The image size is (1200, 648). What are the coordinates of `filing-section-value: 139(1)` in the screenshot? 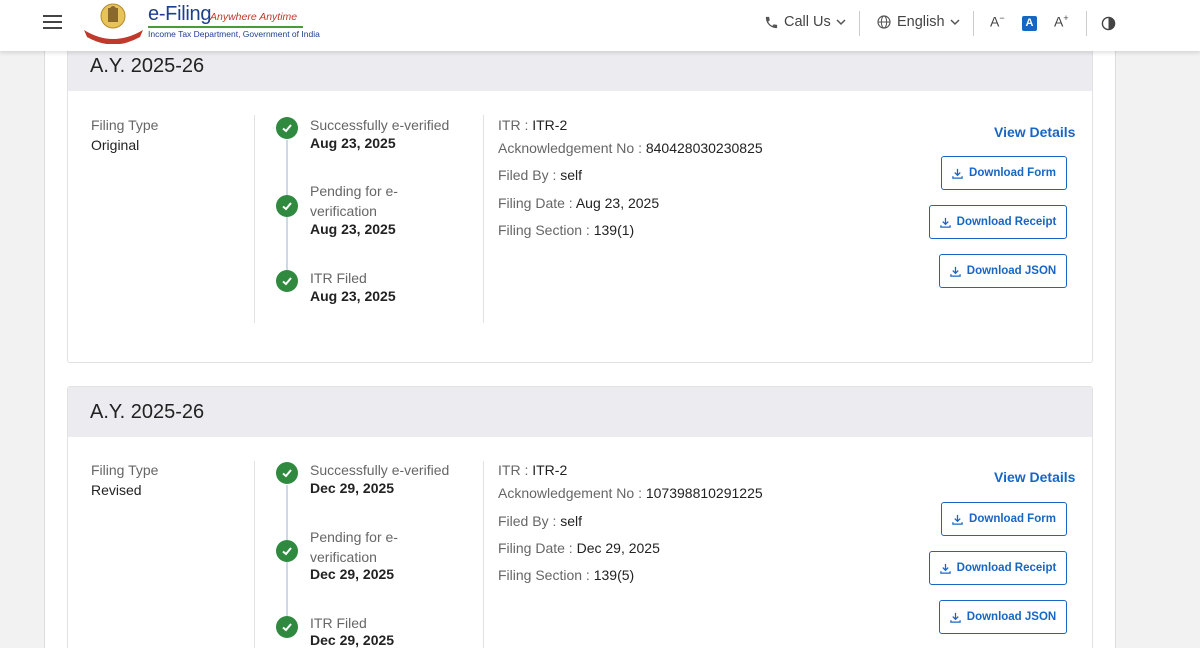 It's located at (614, 230).